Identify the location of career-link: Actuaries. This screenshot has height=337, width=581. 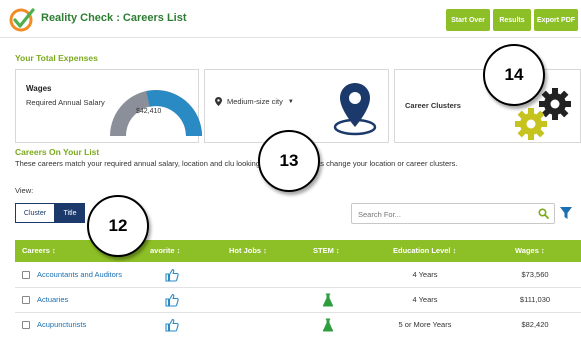
(52, 299).